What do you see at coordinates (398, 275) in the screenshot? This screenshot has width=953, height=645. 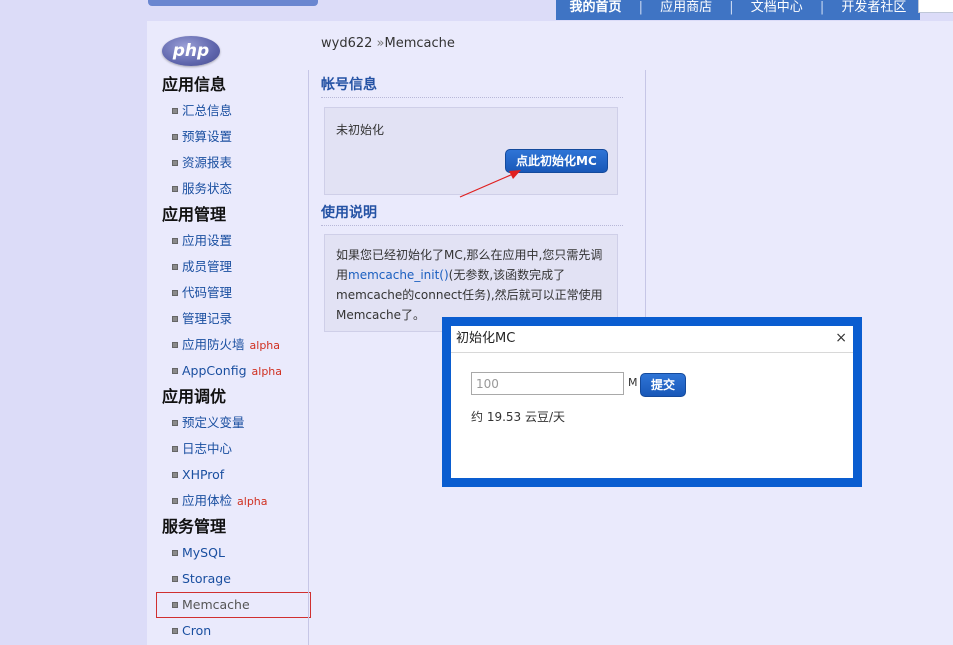 I see `memcache-init-link: memcache_init()` at bounding box center [398, 275].